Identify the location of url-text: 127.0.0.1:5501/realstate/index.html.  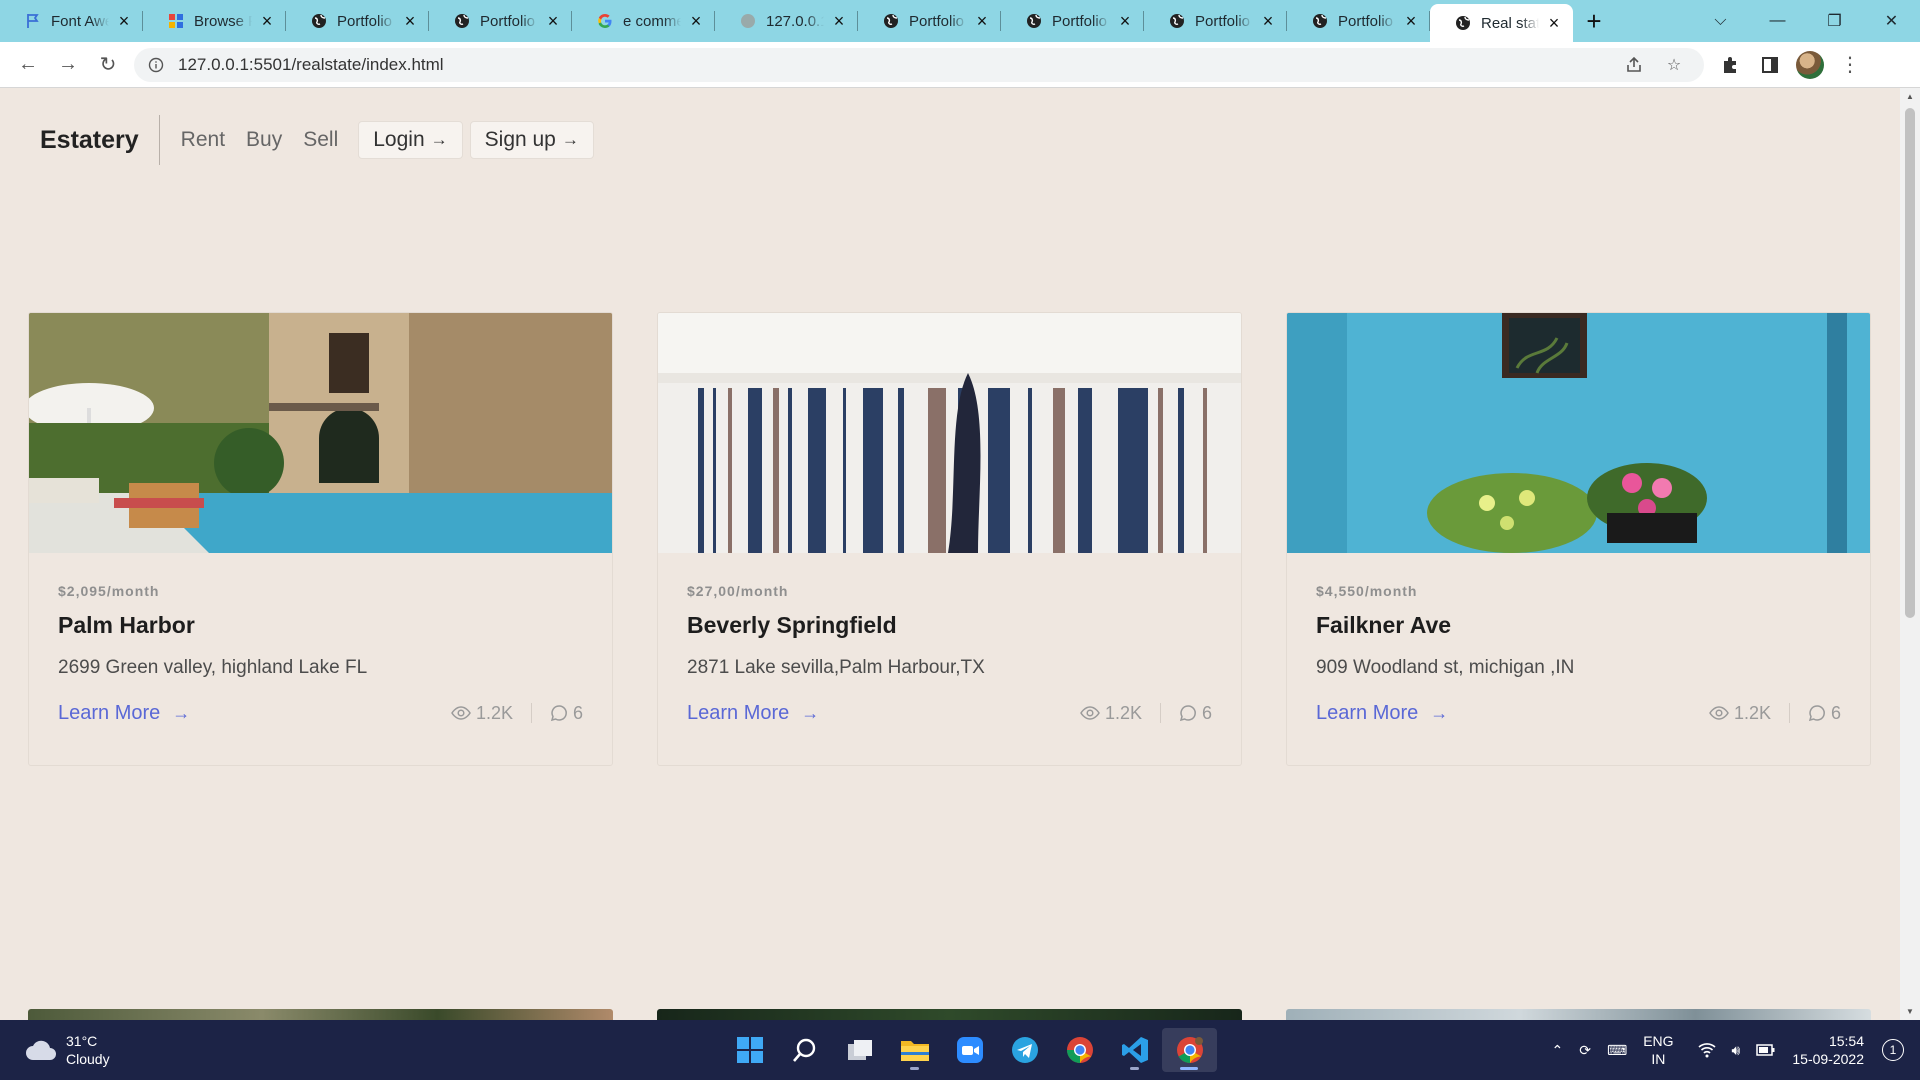
(896, 65).